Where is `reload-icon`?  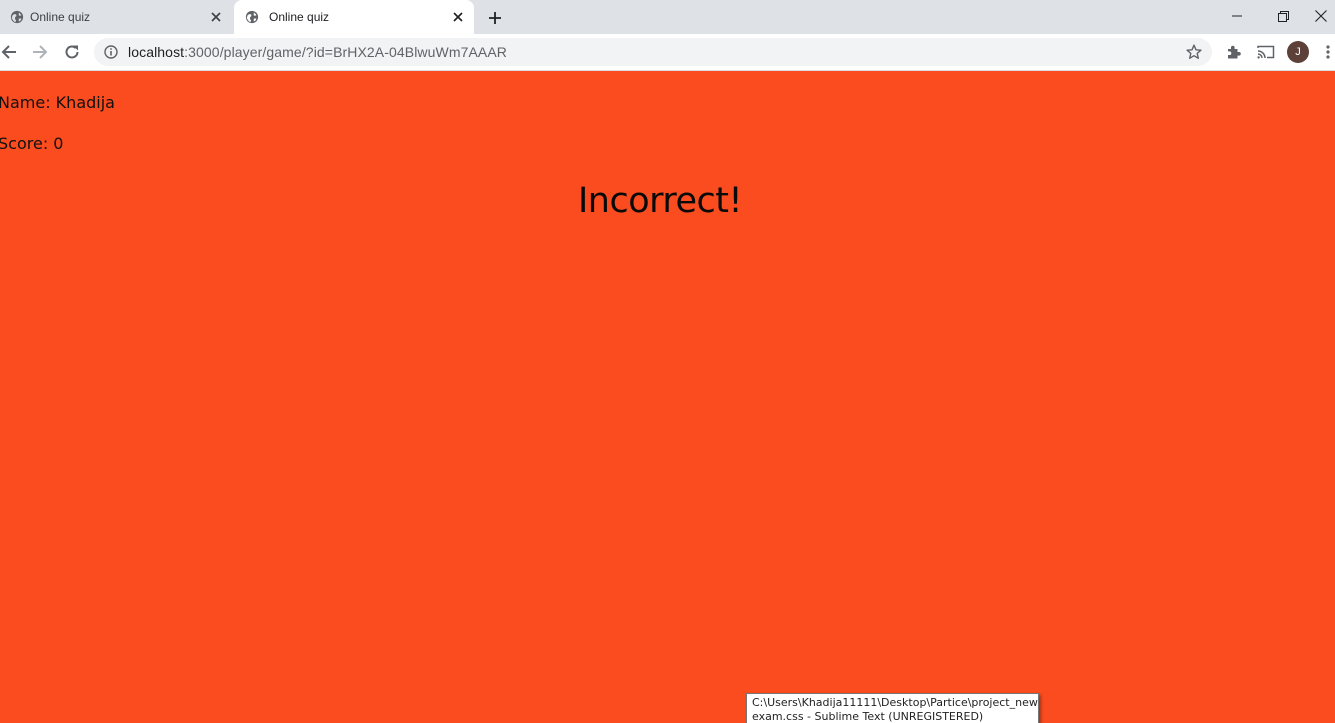
reload-icon is located at coordinates (72, 52).